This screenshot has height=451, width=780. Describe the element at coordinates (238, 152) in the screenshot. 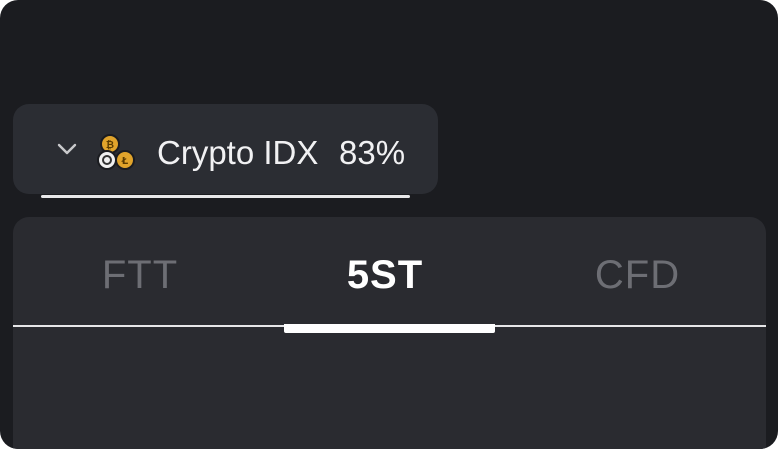

I see `asset-name: Crypto IDX` at that location.